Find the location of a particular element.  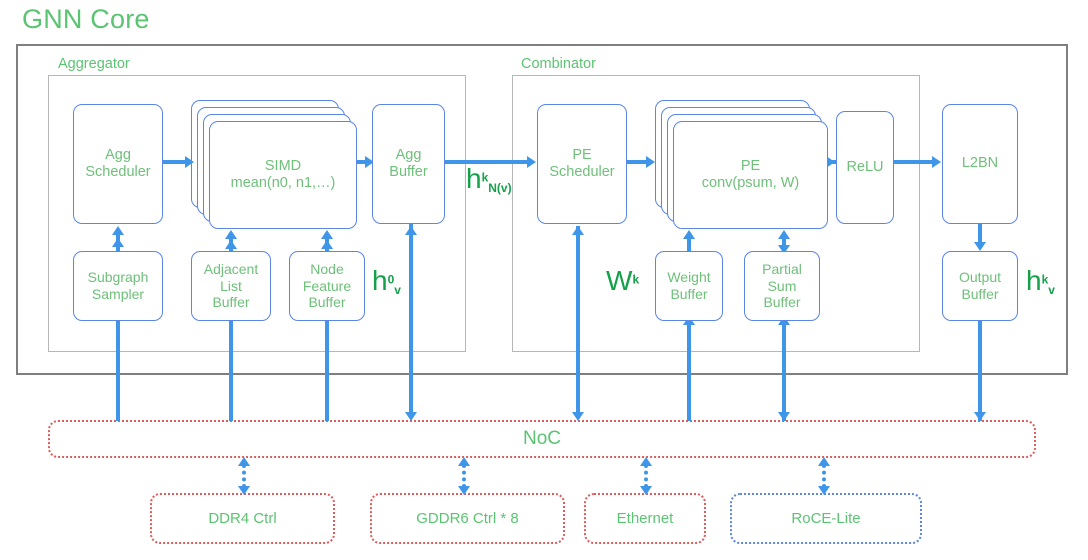

dotted-link-ddr4 is located at coordinates (244, 476).